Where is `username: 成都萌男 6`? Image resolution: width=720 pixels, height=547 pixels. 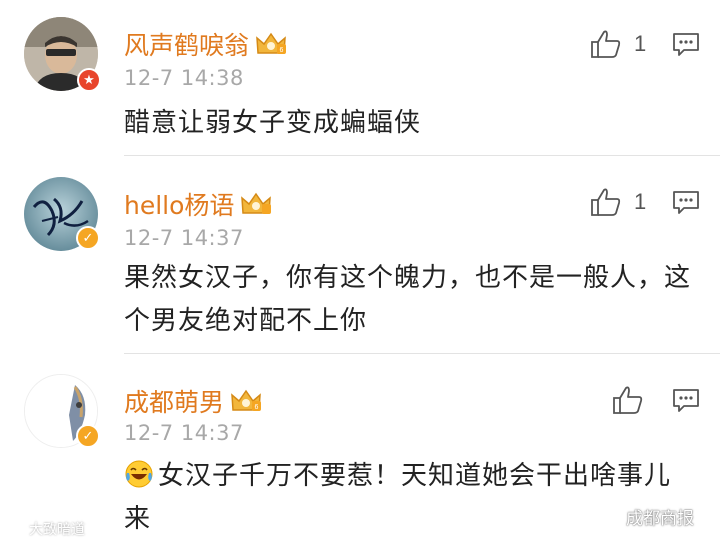
username: 成都萌男 6 is located at coordinates (193, 401).